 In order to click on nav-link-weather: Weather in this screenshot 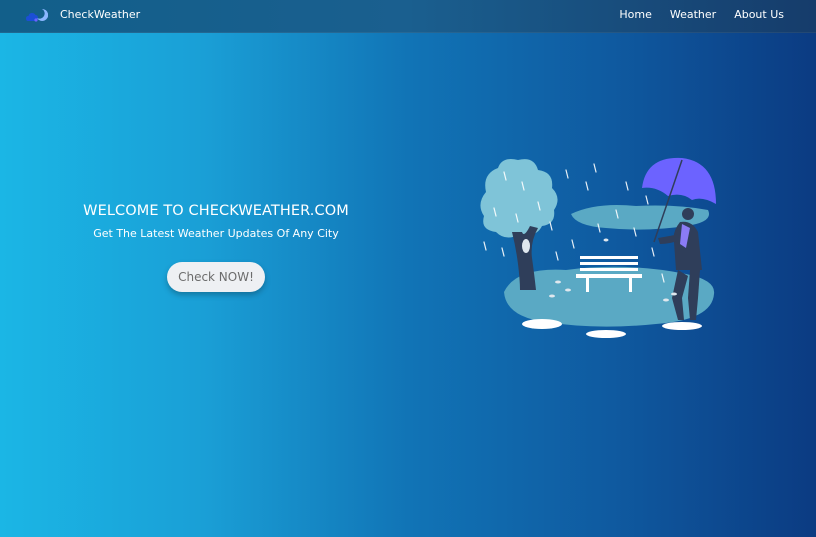, I will do `click(693, 14)`.